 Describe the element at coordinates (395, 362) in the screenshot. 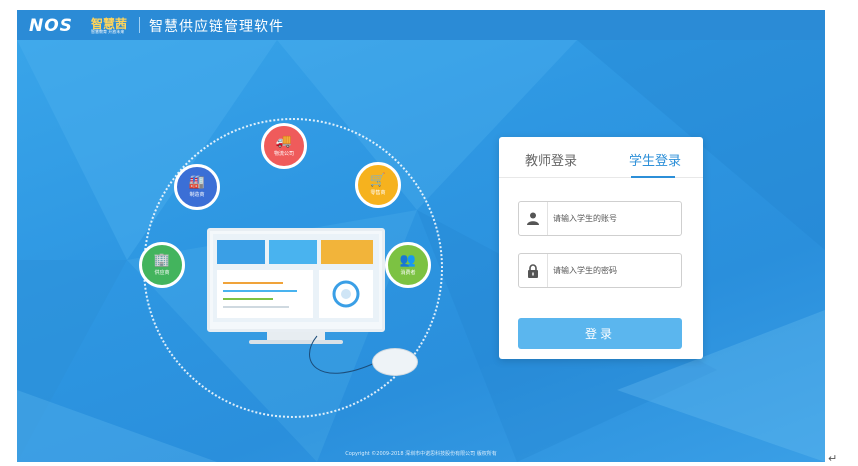

I see `computer-mouse` at that location.